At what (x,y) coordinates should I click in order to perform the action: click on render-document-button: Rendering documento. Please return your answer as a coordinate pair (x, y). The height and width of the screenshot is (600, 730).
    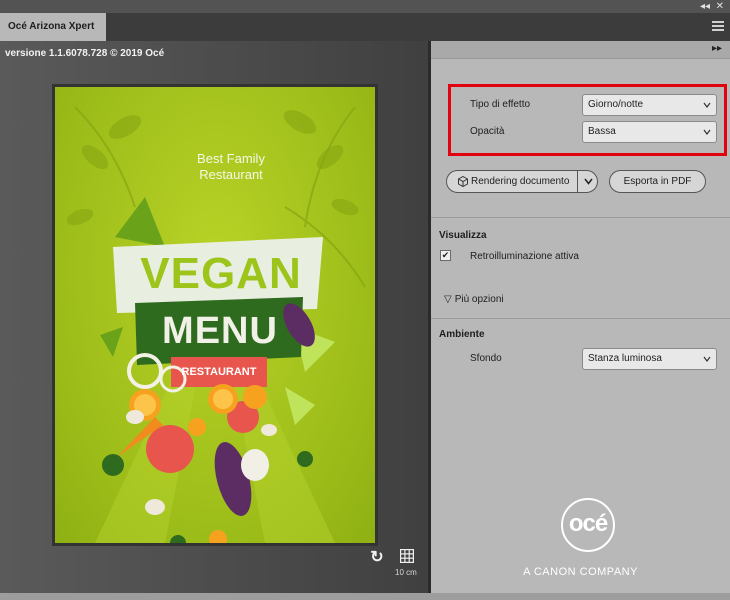
    Looking at the image, I should click on (522, 181).